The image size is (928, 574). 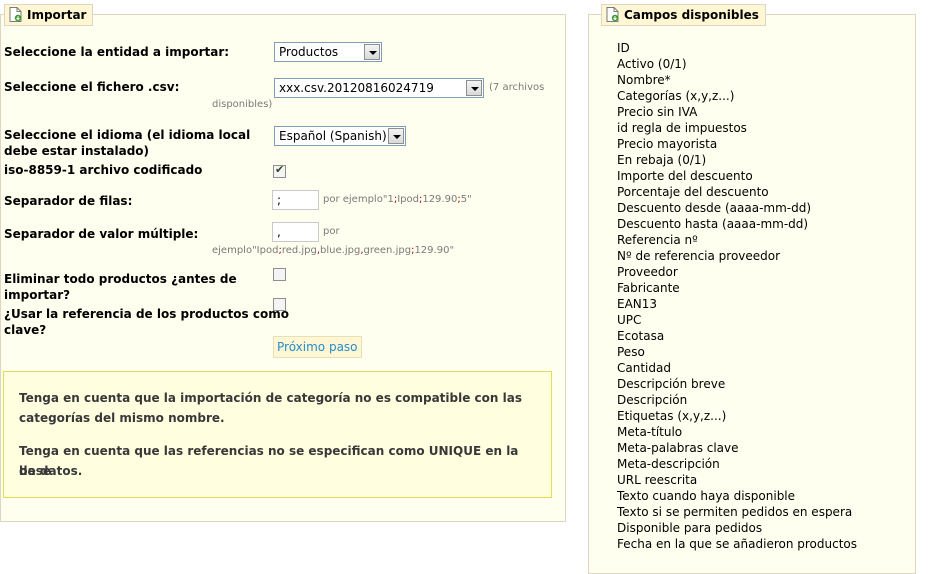 What do you see at coordinates (37, 295) in the screenshot?
I see `delete-products-label-line2: importar?` at bounding box center [37, 295].